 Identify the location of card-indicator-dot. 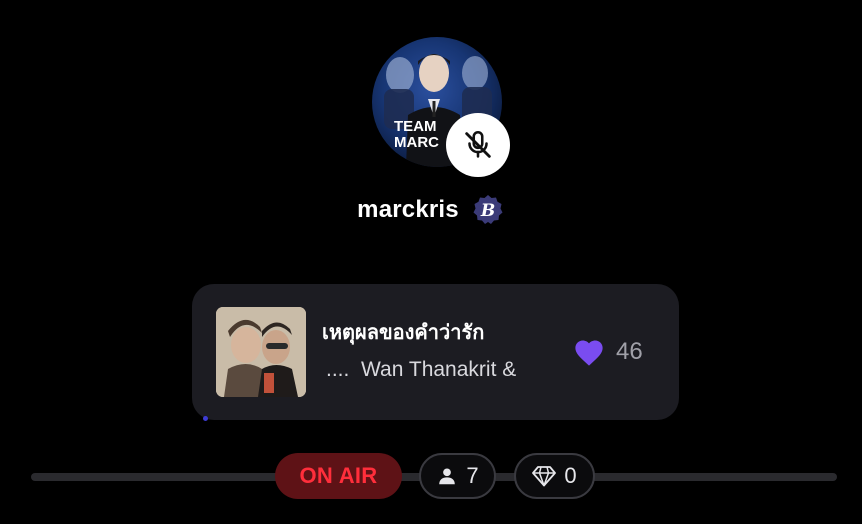
(205, 418).